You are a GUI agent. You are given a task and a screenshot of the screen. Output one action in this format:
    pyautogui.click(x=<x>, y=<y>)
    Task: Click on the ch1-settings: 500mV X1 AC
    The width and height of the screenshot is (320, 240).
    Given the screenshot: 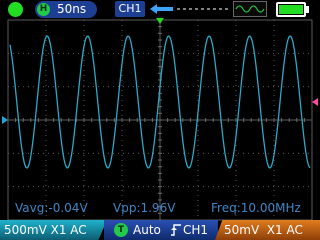 What is the action you would take?
    pyautogui.click(x=53, y=230)
    